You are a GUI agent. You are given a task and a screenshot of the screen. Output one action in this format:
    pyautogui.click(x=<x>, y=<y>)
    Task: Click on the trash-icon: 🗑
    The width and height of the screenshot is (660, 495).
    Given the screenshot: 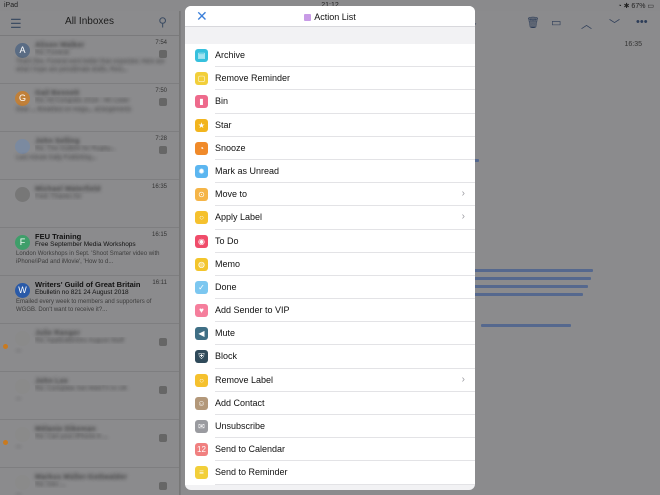 What is the action you would take?
    pyautogui.click(x=533, y=22)
    